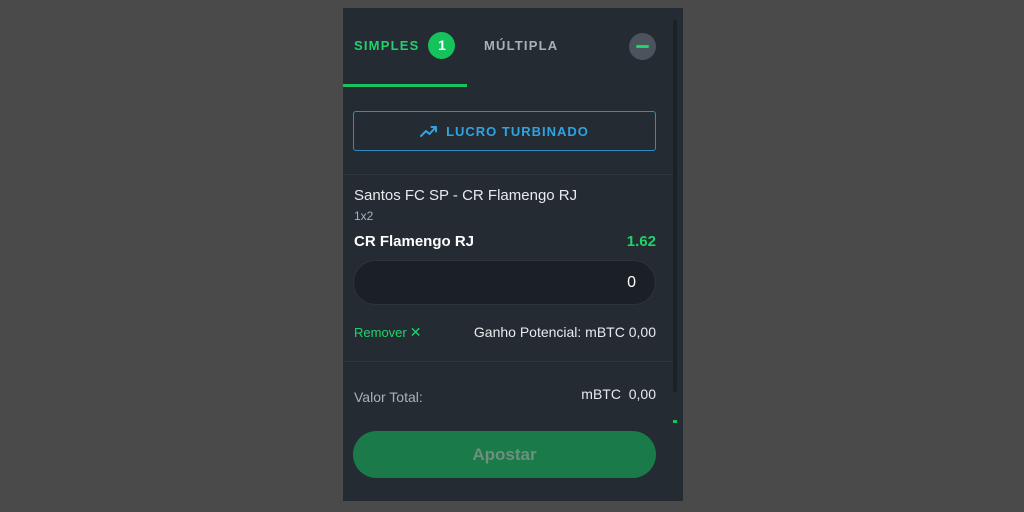 This screenshot has height=512, width=1024. I want to click on stake-input: 0, so click(504, 282).